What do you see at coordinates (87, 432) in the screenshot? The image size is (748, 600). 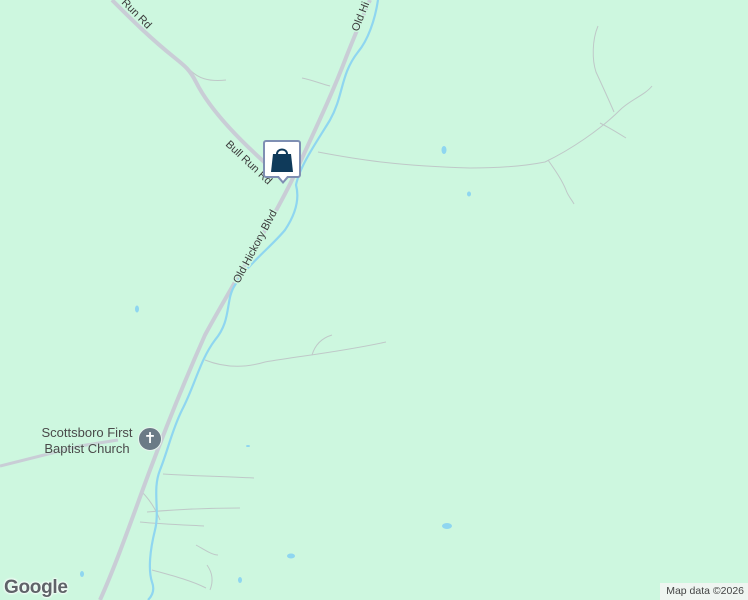 I see `poi-name-line1: Scottsboro First` at bounding box center [87, 432].